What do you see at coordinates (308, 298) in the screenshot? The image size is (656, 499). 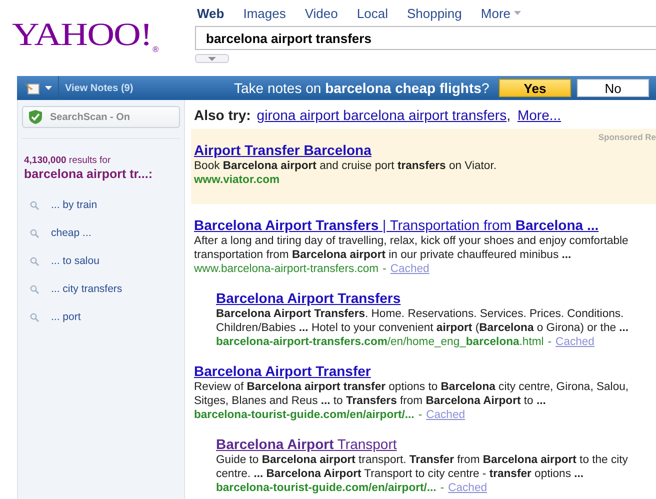 I see `result-title-link: Barcelona Airport Transfers` at bounding box center [308, 298].